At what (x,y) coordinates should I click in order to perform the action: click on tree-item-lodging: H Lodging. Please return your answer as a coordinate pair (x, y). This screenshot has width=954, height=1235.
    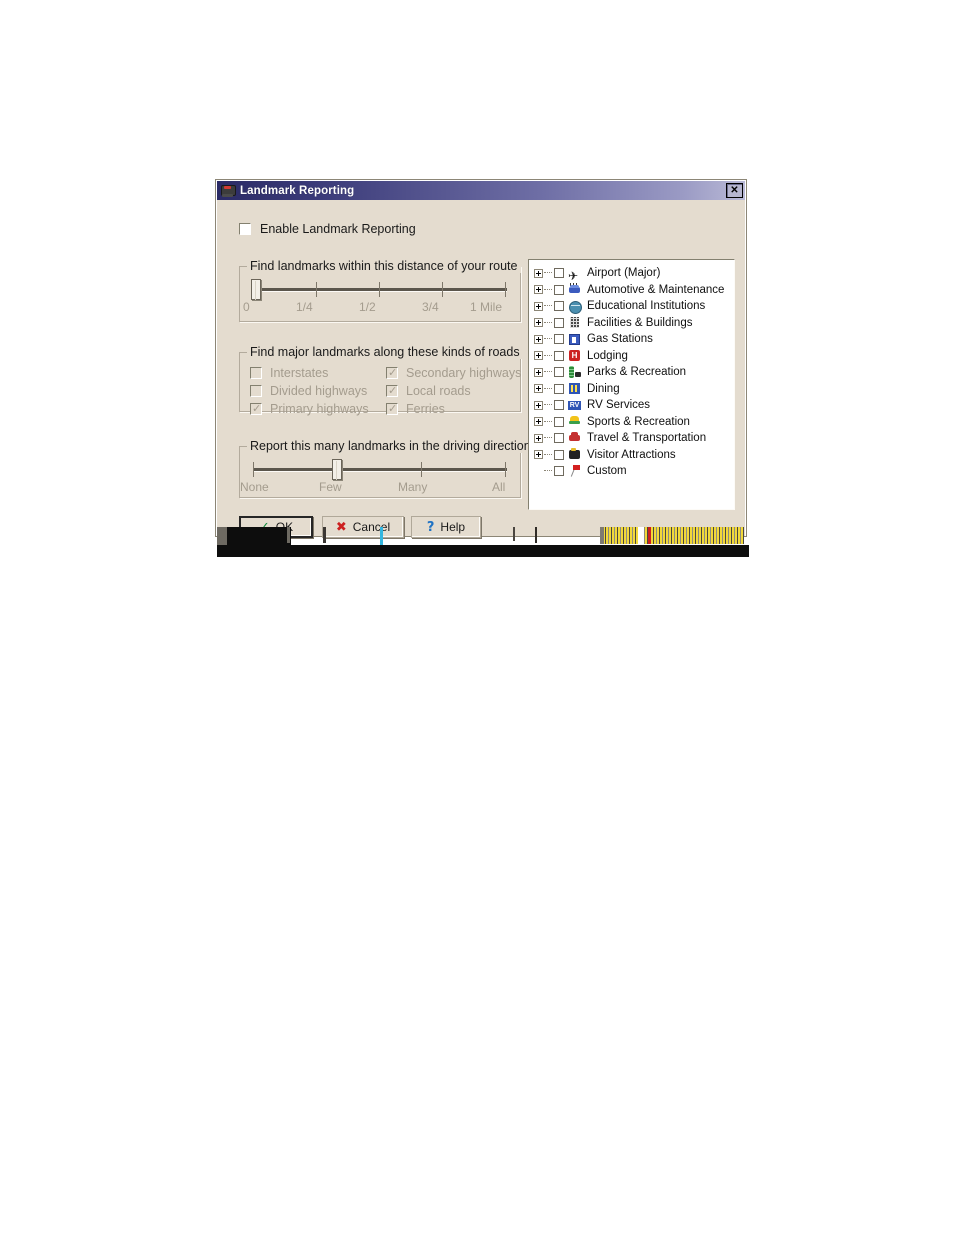
    Looking at the image, I should click on (631, 356).